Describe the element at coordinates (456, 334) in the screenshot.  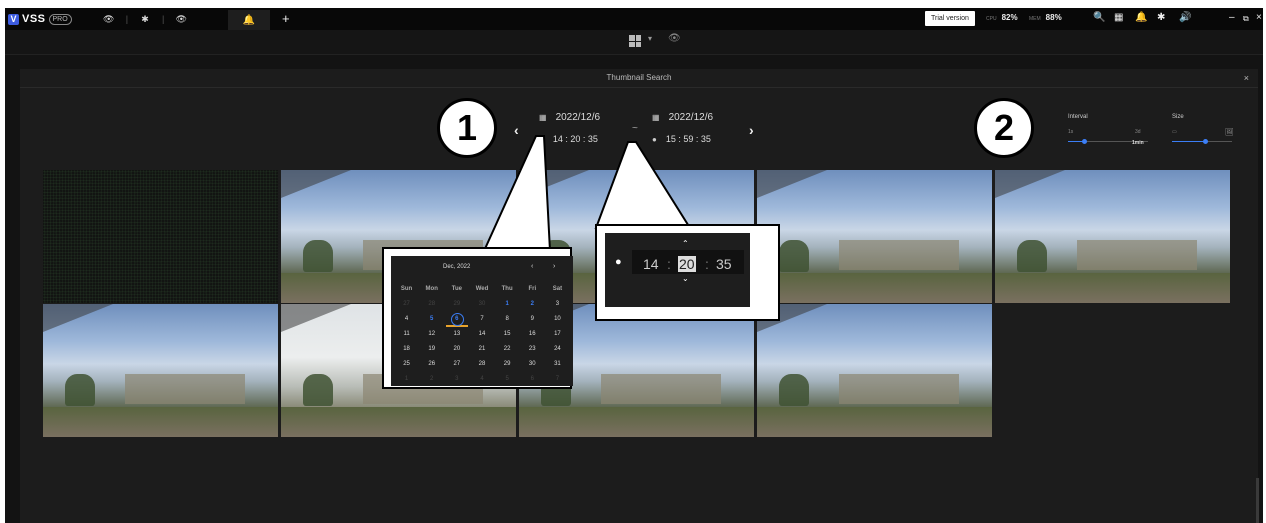
I see `calendar-day: 13` at that location.